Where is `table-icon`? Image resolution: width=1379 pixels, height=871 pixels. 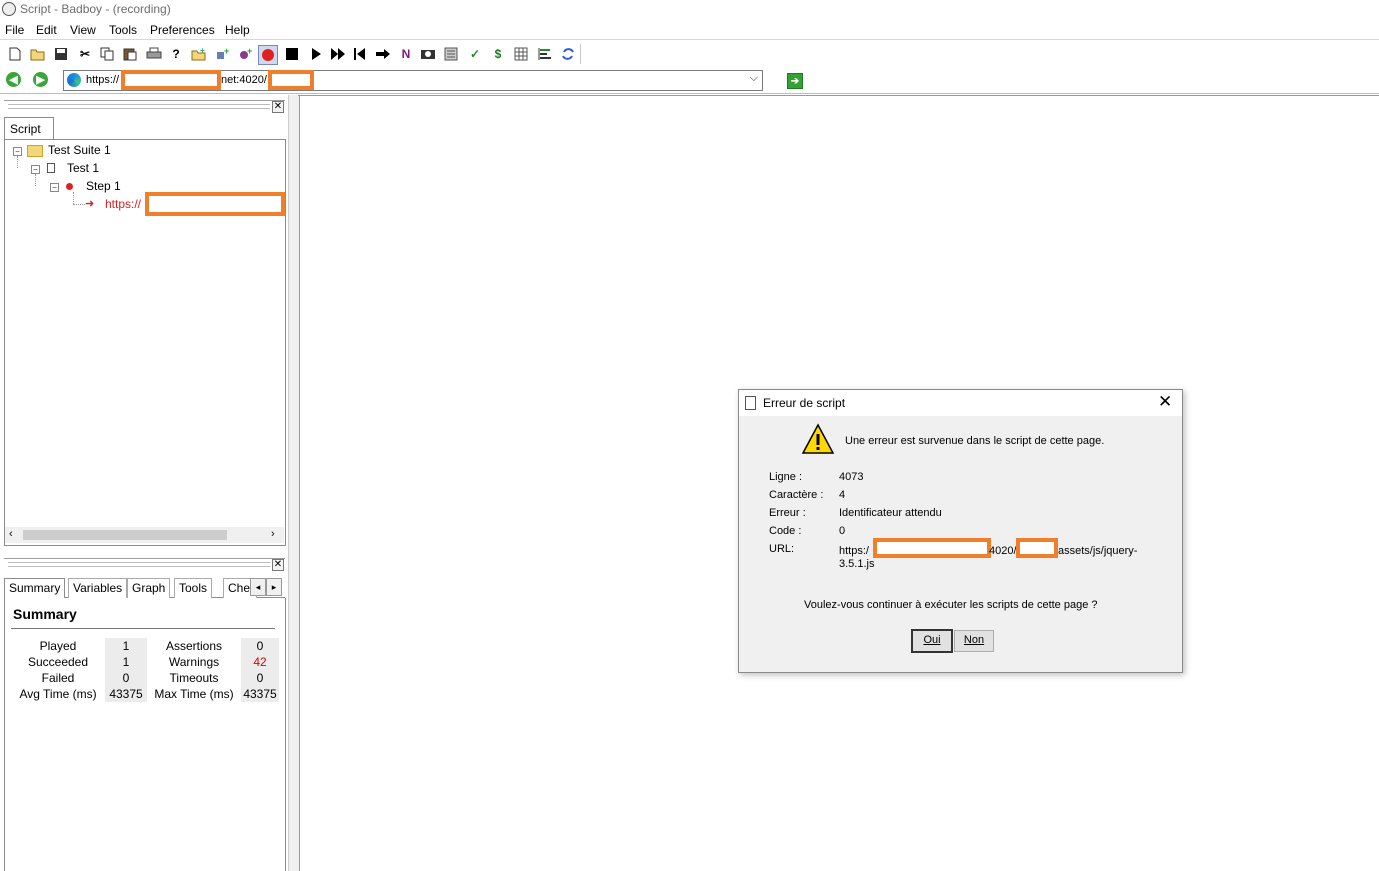
table-icon is located at coordinates (521, 54).